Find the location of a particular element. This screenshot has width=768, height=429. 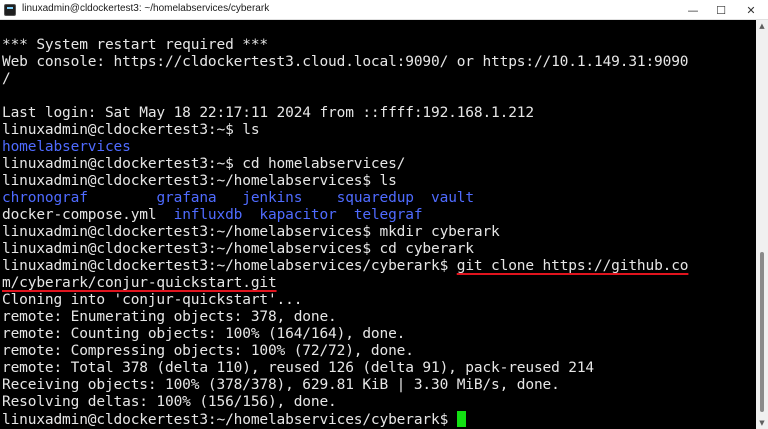

terminal-line: *** System restart required *** is located at coordinates (135, 45).